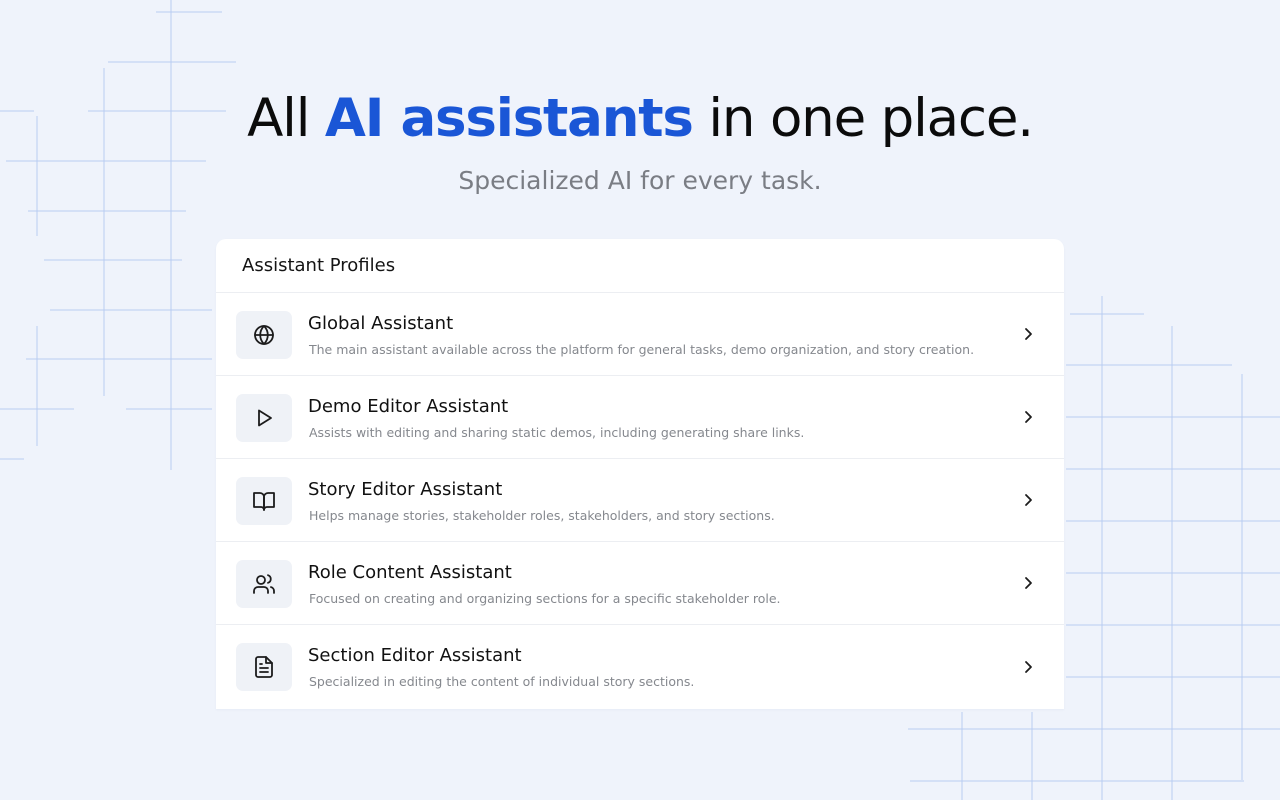 The image size is (1280, 800). I want to click on file-text-icon, so click(264, 667).